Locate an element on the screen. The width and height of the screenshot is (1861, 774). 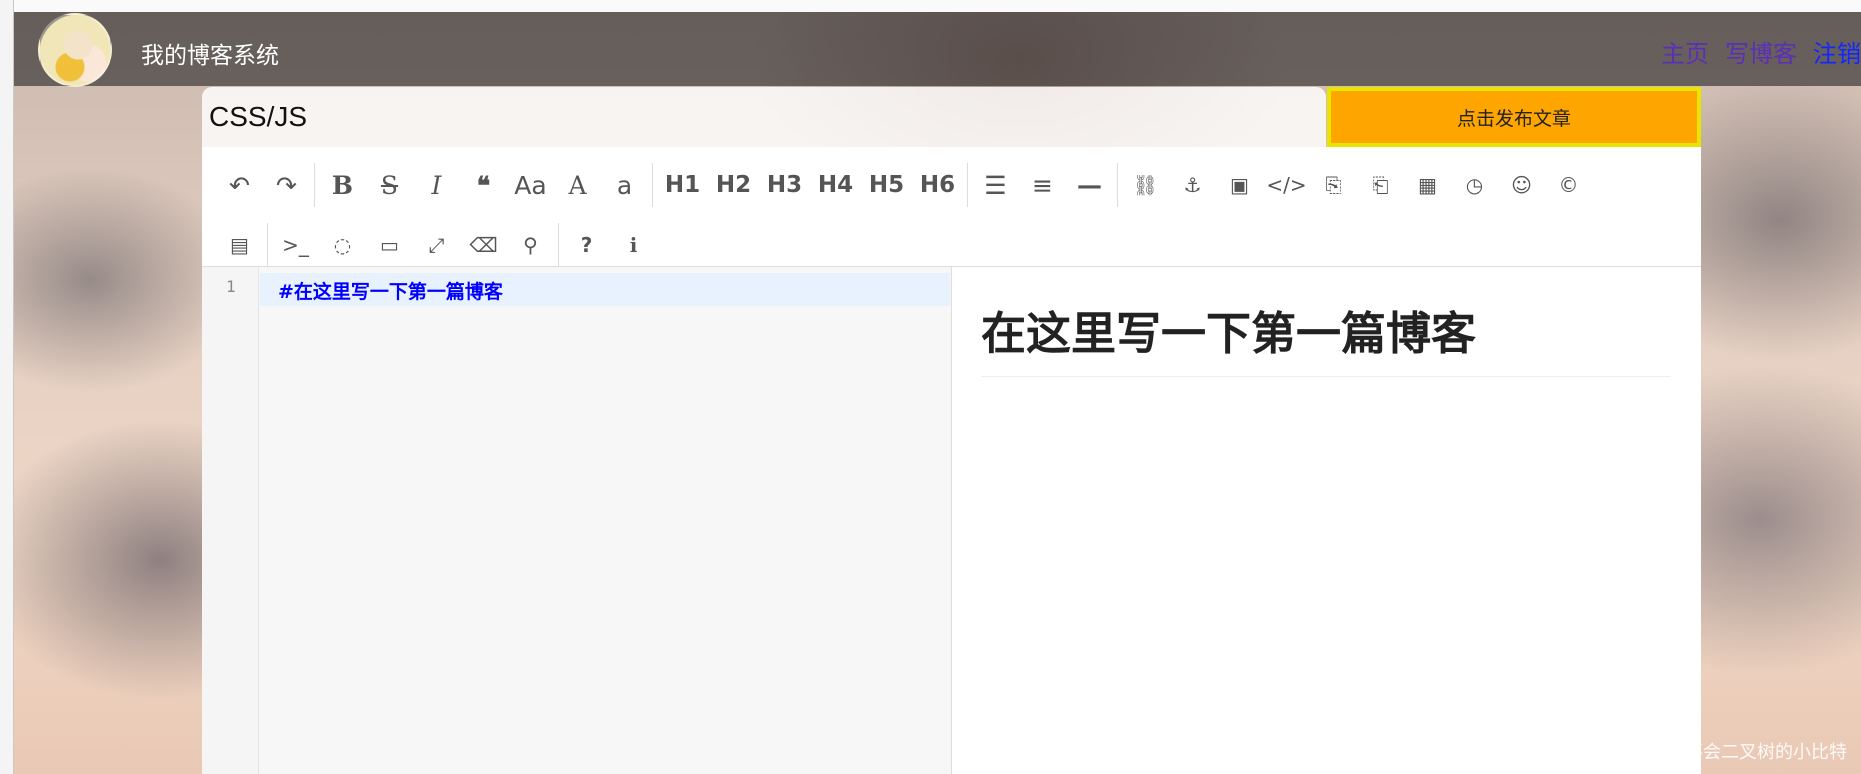
goto-line-icon: >_ is located at coordinates (295, 245).